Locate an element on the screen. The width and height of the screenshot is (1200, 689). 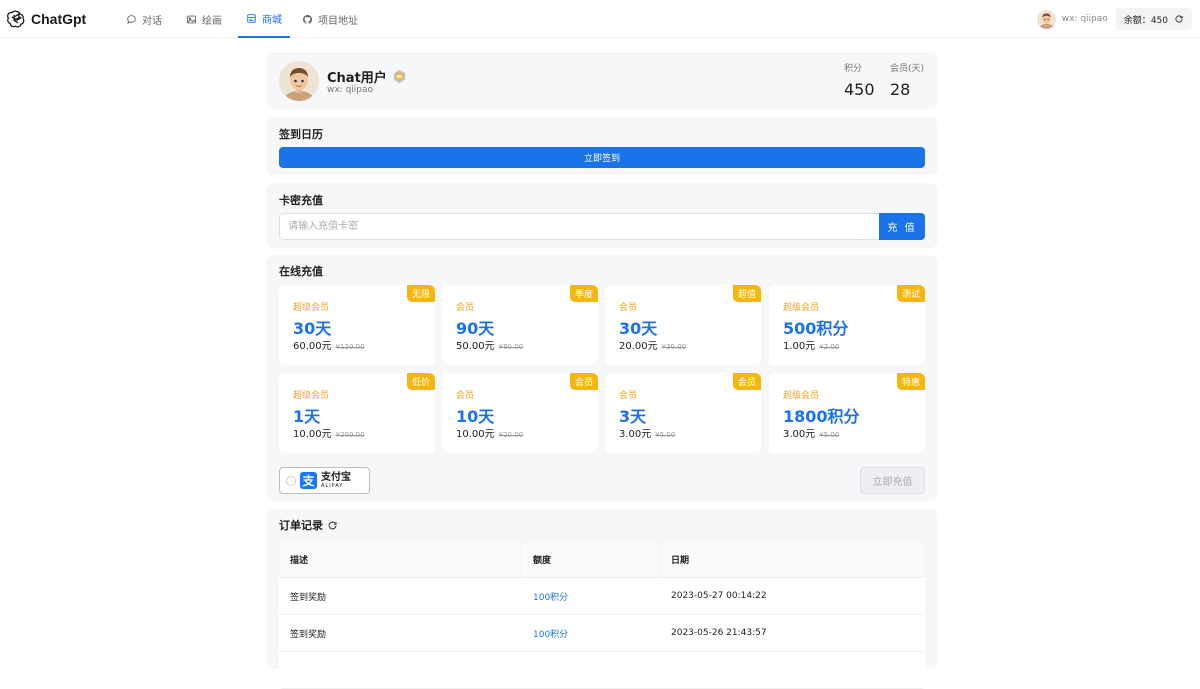
package-price: 20.00元 is located at coordinates (638, 346).